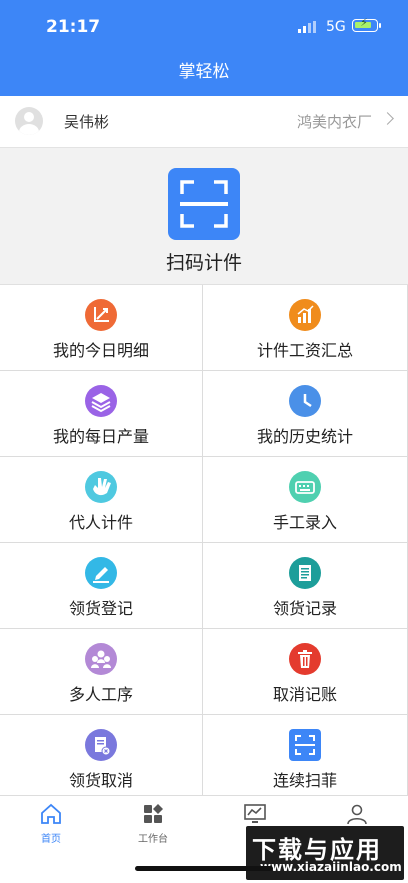 The image size is (408, 883). I want to click on grid-item-label: 代人计件, so click(100, 522).